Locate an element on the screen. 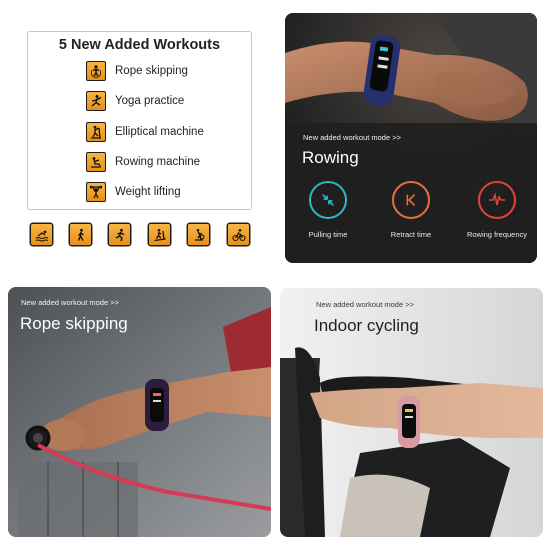  rope-subtitle: New added workout mode >> is located at coordinates (70, 302).